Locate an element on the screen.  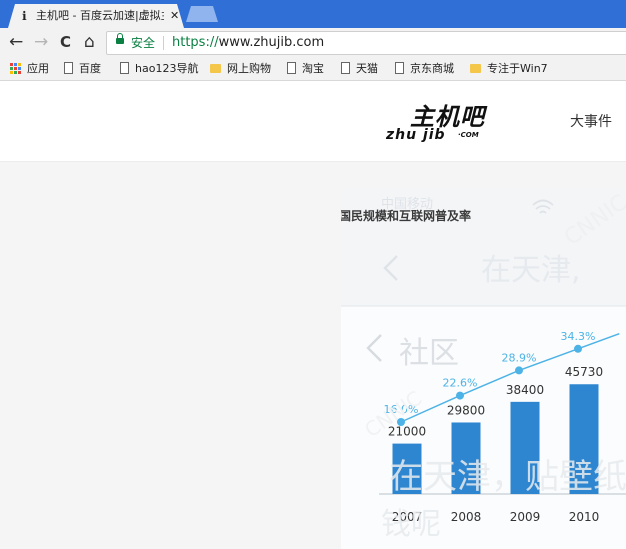
bookmark-jd: 京东商城 is located at coordinates (424, 69).